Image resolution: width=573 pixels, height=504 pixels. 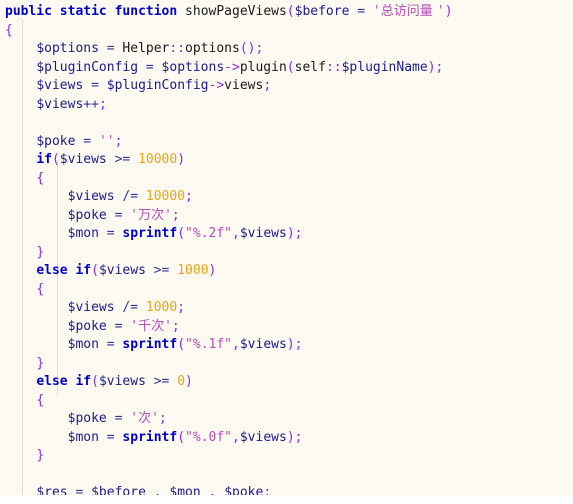 What do you see at coordinates (286, 197) in the screenshot?
I see `code-line: $views /= 10000;` at bounding box center [286, 197].